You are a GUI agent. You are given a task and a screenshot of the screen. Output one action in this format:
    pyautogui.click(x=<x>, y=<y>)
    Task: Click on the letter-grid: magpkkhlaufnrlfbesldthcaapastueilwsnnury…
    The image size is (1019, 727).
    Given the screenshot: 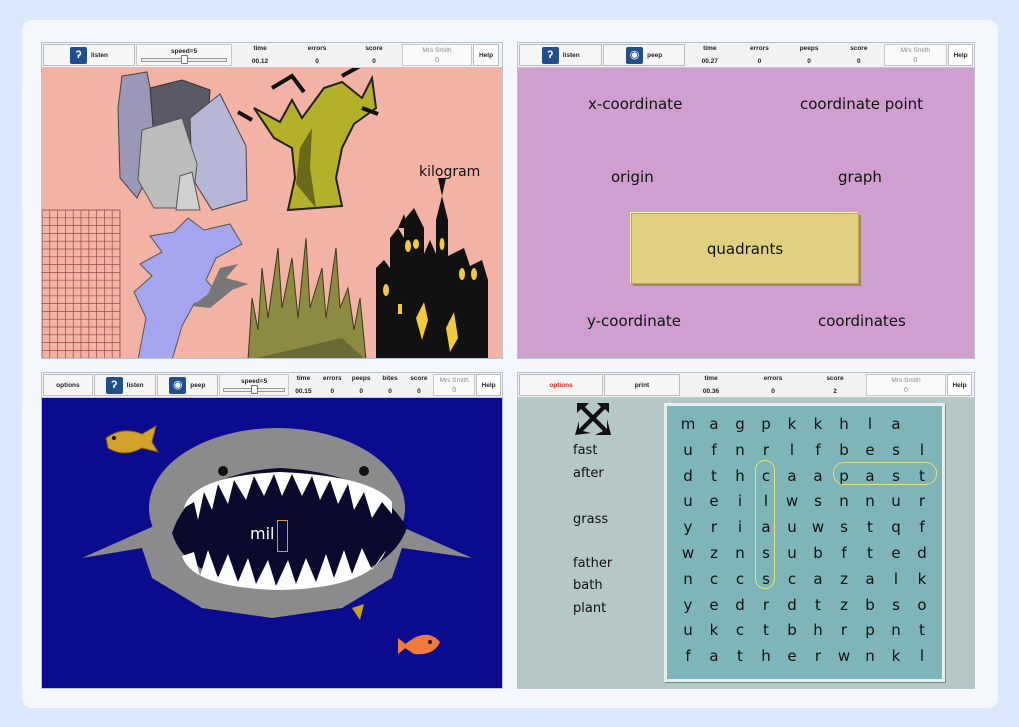 What is the action you would take?
    pyautogui.click(x=804, y=542)
    